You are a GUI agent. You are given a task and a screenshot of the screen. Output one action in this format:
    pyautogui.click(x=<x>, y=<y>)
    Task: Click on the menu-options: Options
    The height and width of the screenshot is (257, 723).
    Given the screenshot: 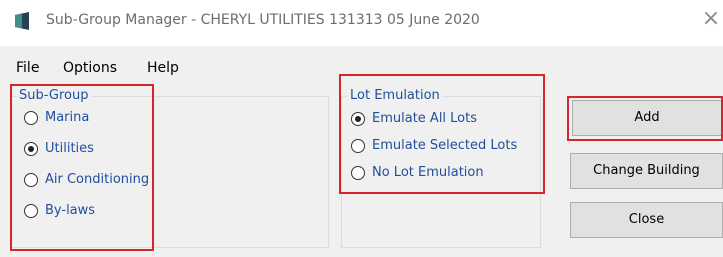 What is the action you would take?
    pyautogui.click(x=90, y=68)
    